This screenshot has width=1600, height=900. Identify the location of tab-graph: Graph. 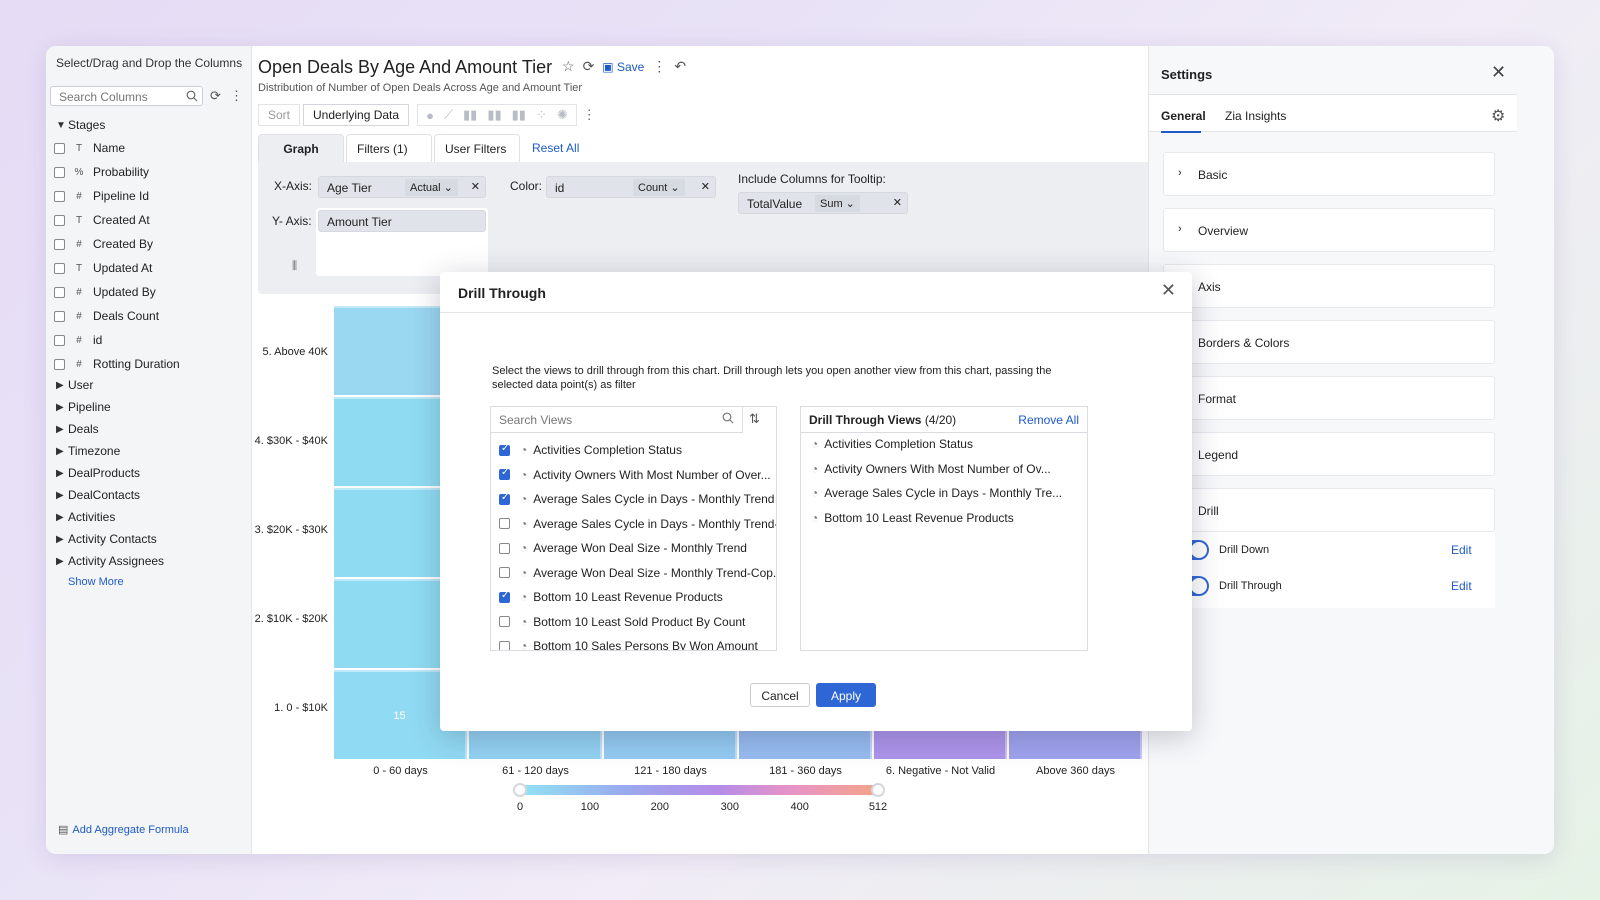
(301, 148).